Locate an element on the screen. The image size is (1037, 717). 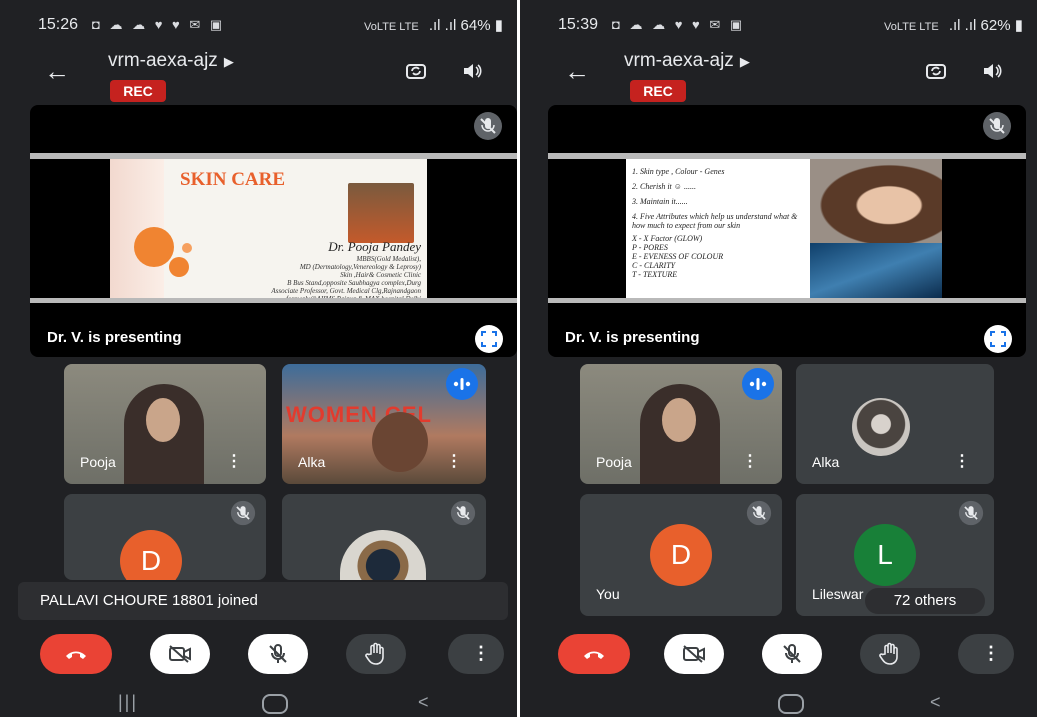
participant-name: Pooja is located at coordinates (614, 462).